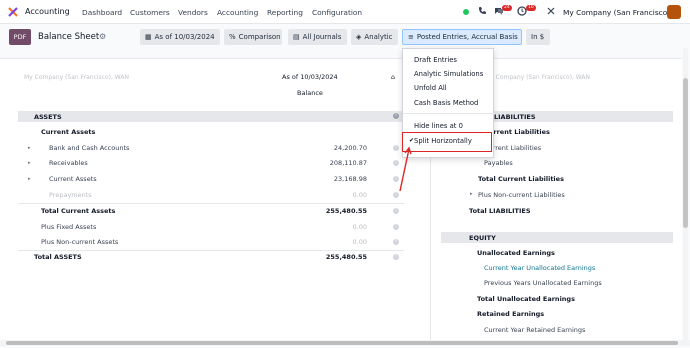 The height and width of the screenshot is (348, 690). Describe the element at coordinates (76, 77) in the screenshot. I see `report-company: My Company (San Francisco), WAN` at that location.